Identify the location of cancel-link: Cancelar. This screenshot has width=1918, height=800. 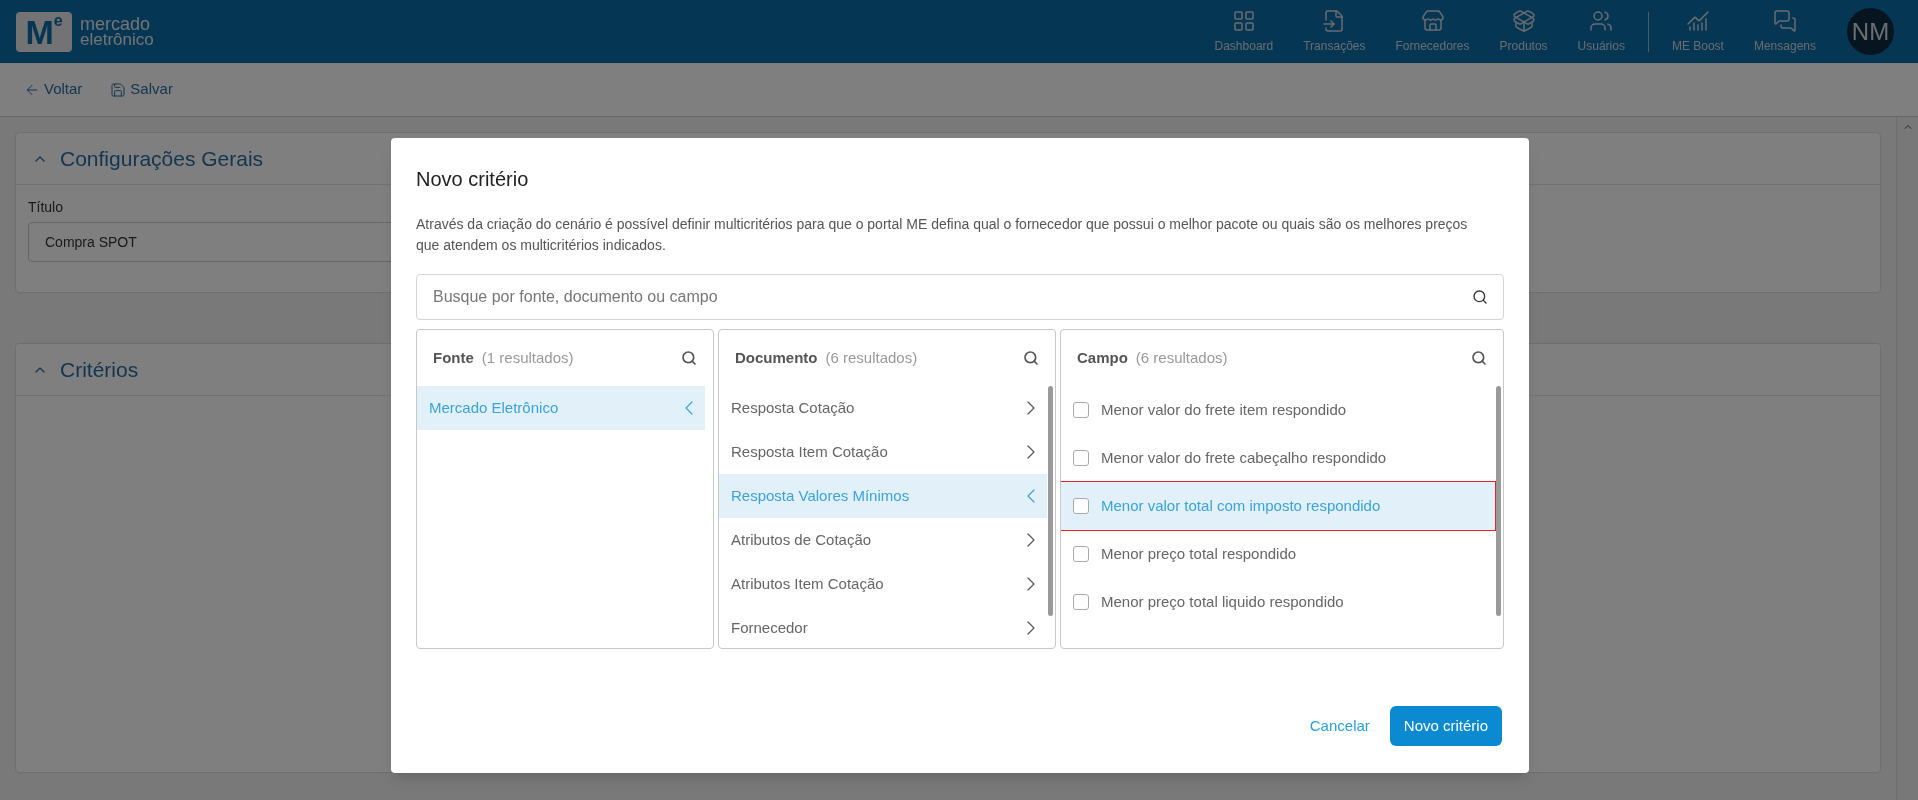
(1339, 726).